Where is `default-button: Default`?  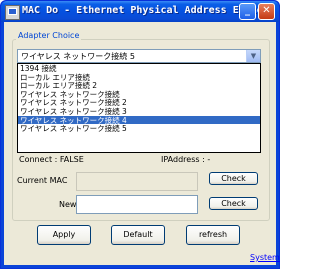
default-button: Default is located at coordinates (138, 235).